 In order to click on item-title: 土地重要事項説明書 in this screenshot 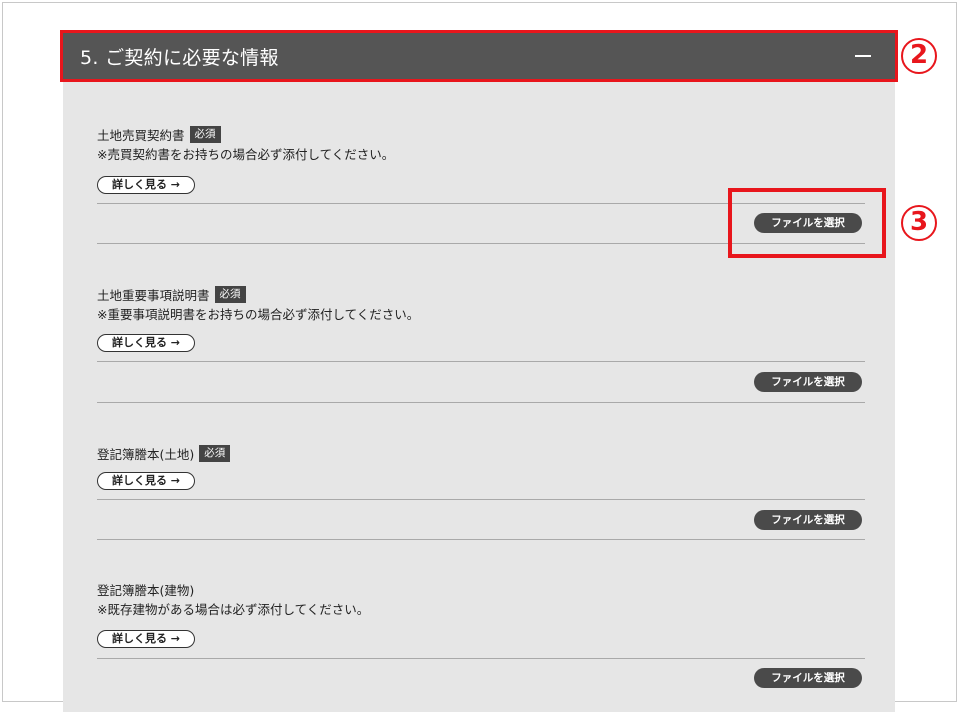, I will do `click(153, 295)`.